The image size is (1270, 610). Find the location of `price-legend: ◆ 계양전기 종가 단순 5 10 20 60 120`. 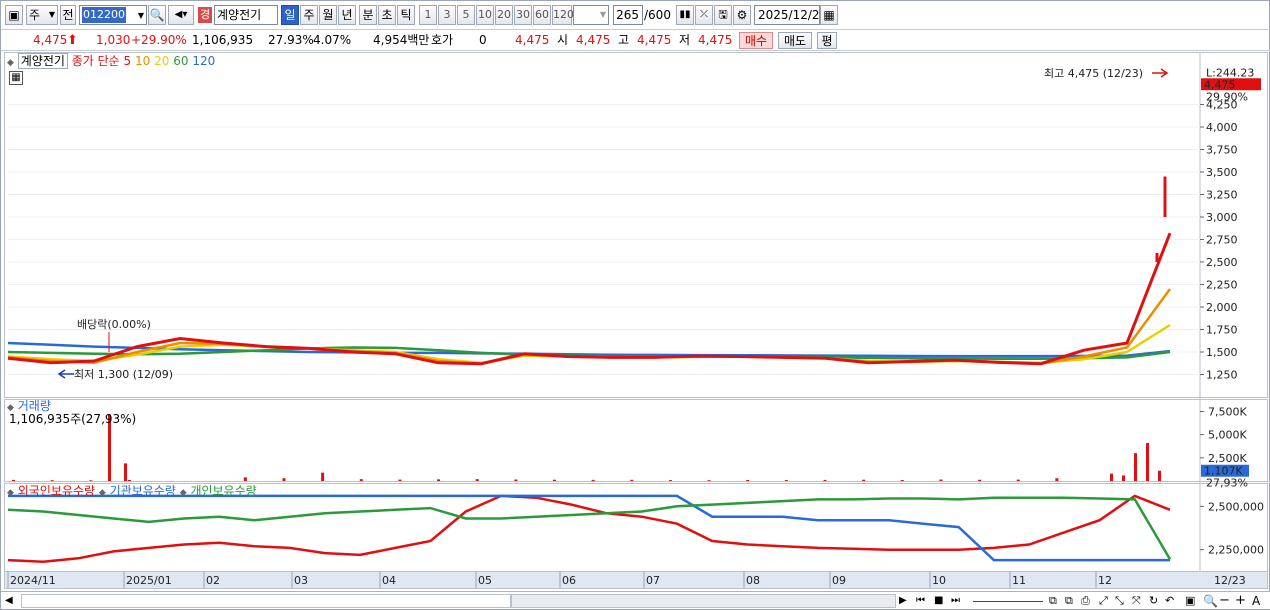

price-legend: ◆ 계양전기 종가 단순 5 10 20 60 120 is located at coordinates (111, 61).